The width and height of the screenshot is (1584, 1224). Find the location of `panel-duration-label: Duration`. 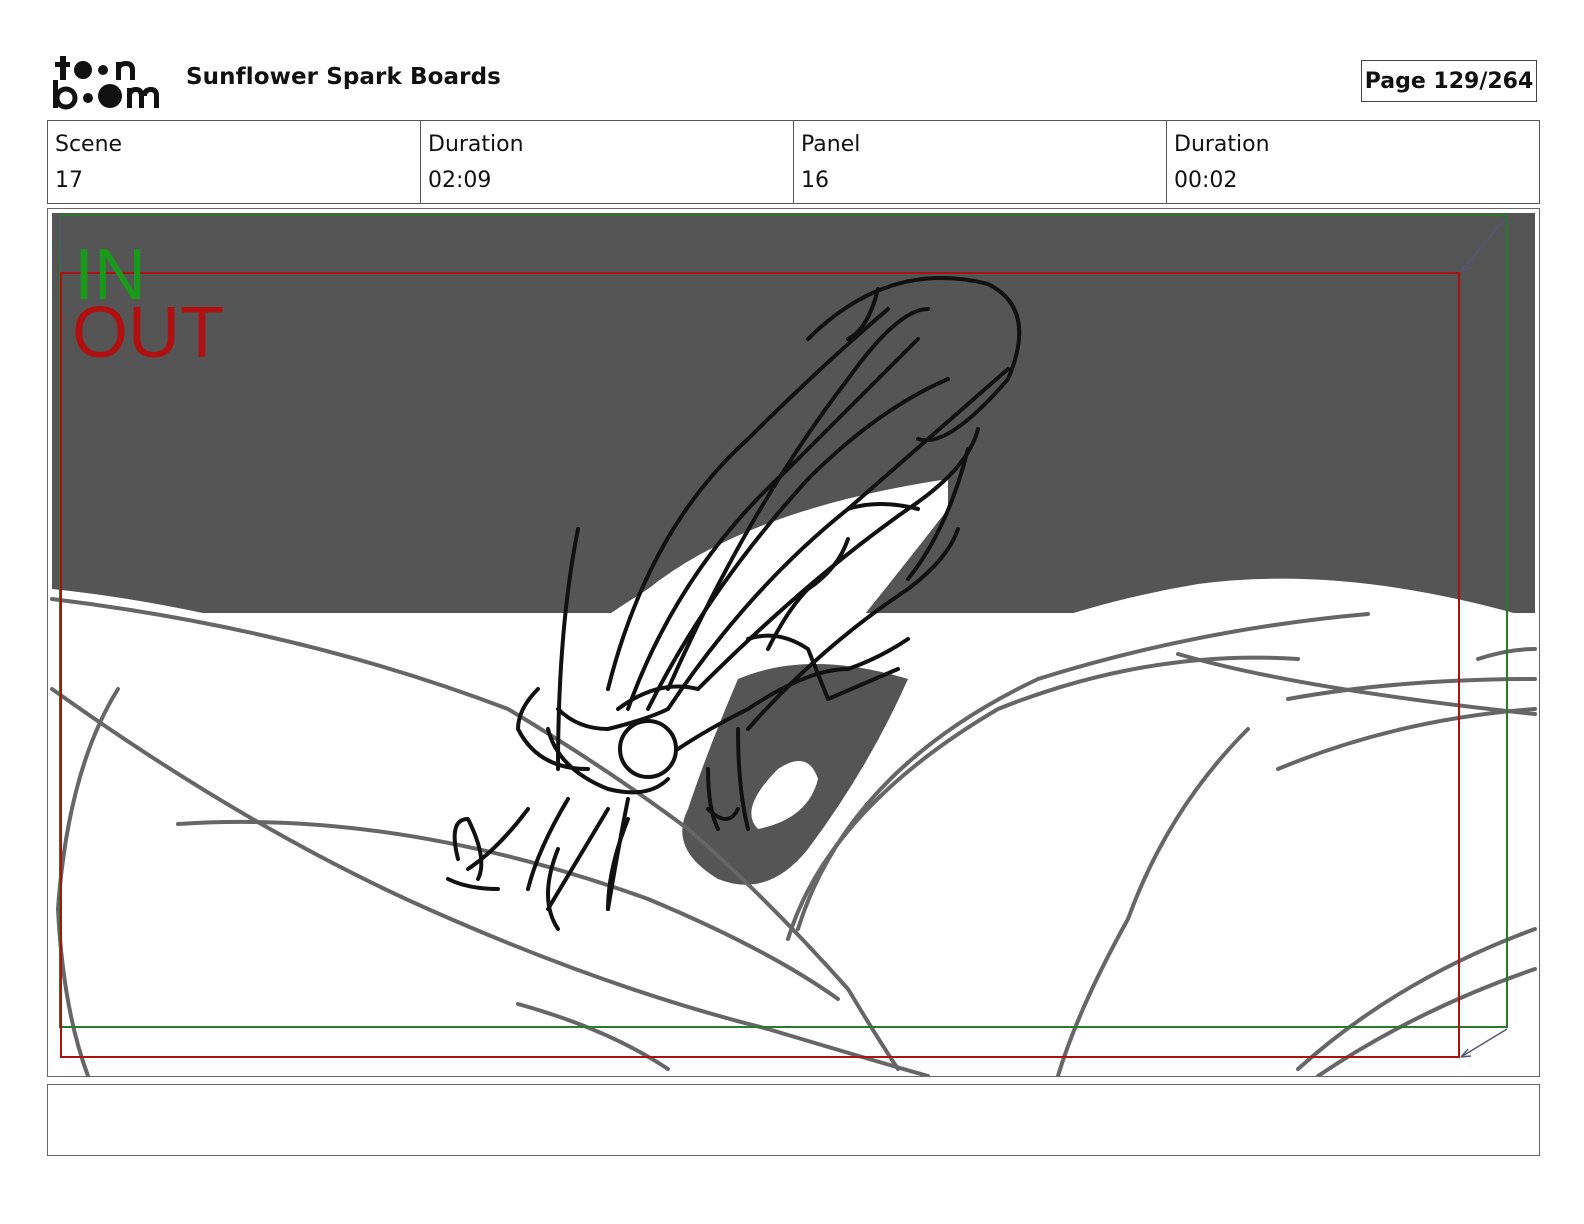

panel-duration-label: Duration is located at coordinates (1222, 144).